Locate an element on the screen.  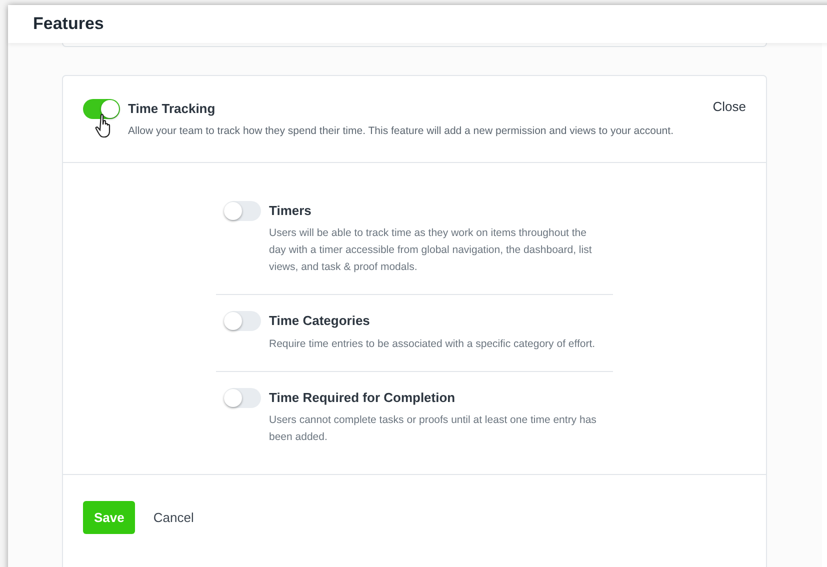
option-title: Timers is located at coordinates (290, 211).